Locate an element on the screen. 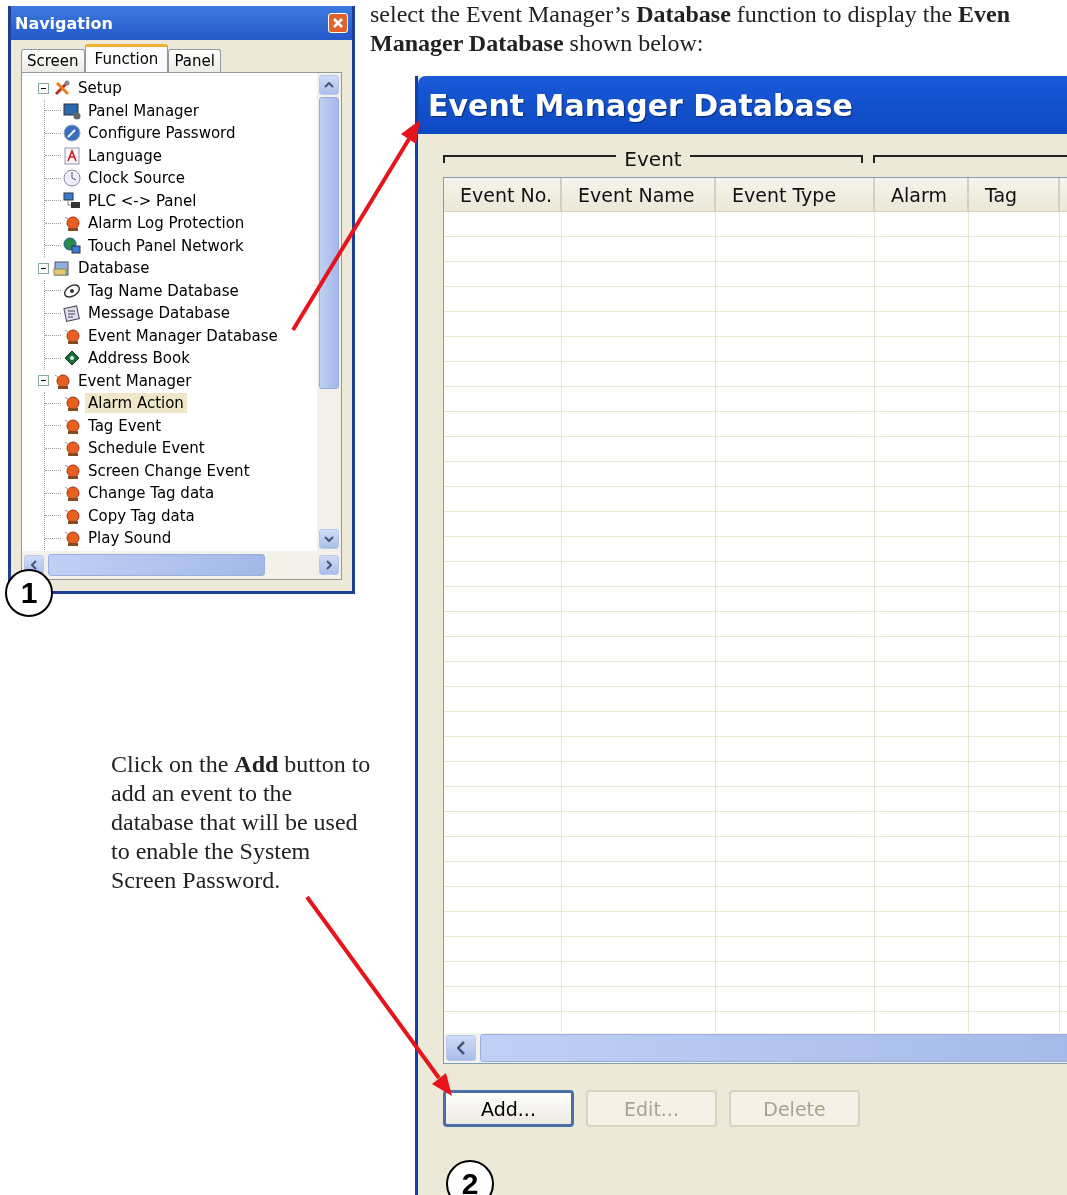 Image resolution: width=1067 pixels, height=1195 pixels. tree-item: Address Book is located at coordinates (139, 358).